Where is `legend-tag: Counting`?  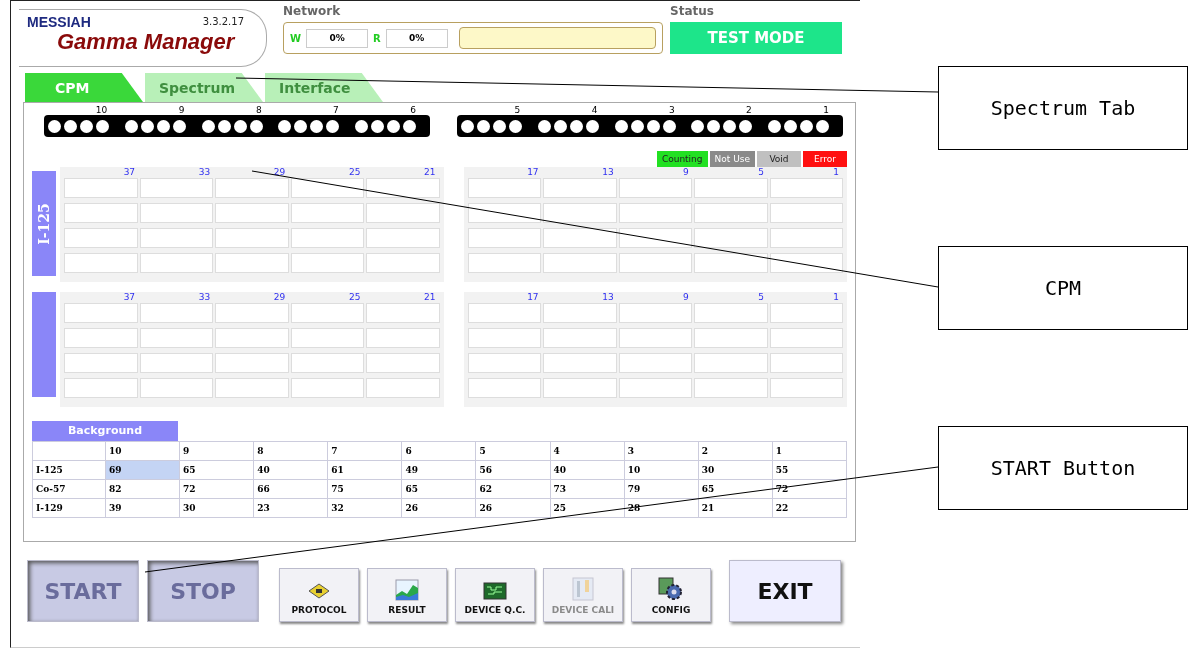 legend-tag: Counting is located at coordinates (682, 159).